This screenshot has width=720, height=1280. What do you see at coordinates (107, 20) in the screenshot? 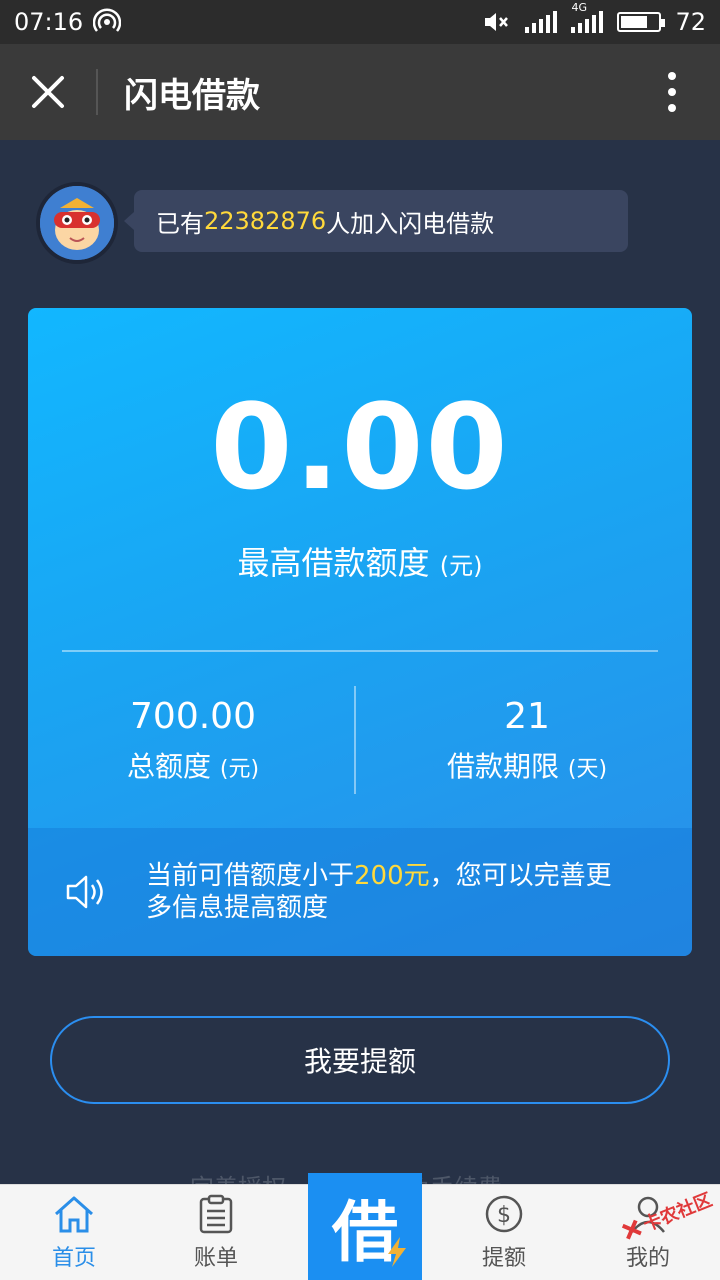
I see `hotspot-icon` at bounding box center [107, 20].